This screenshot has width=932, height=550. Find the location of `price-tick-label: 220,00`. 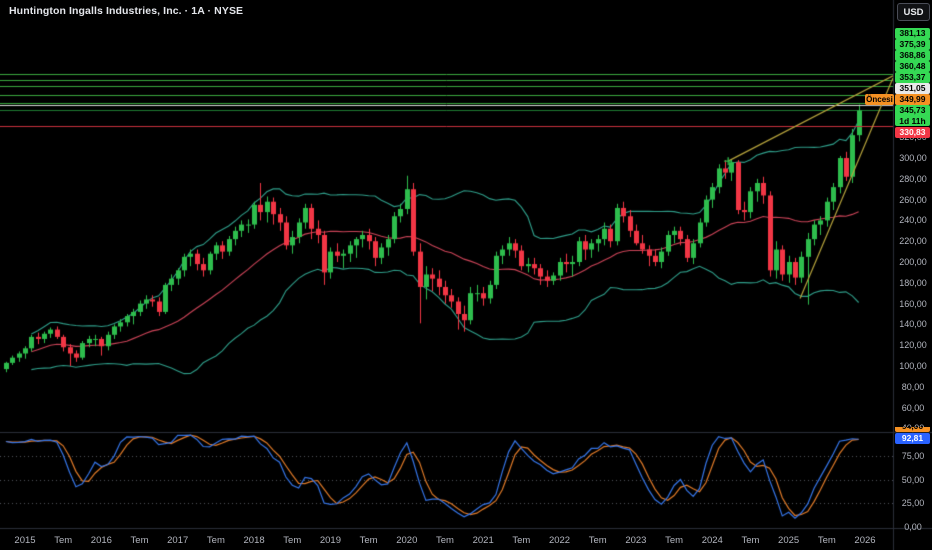

price-tick-label: 220,00 is located at coordinates (913, 241).